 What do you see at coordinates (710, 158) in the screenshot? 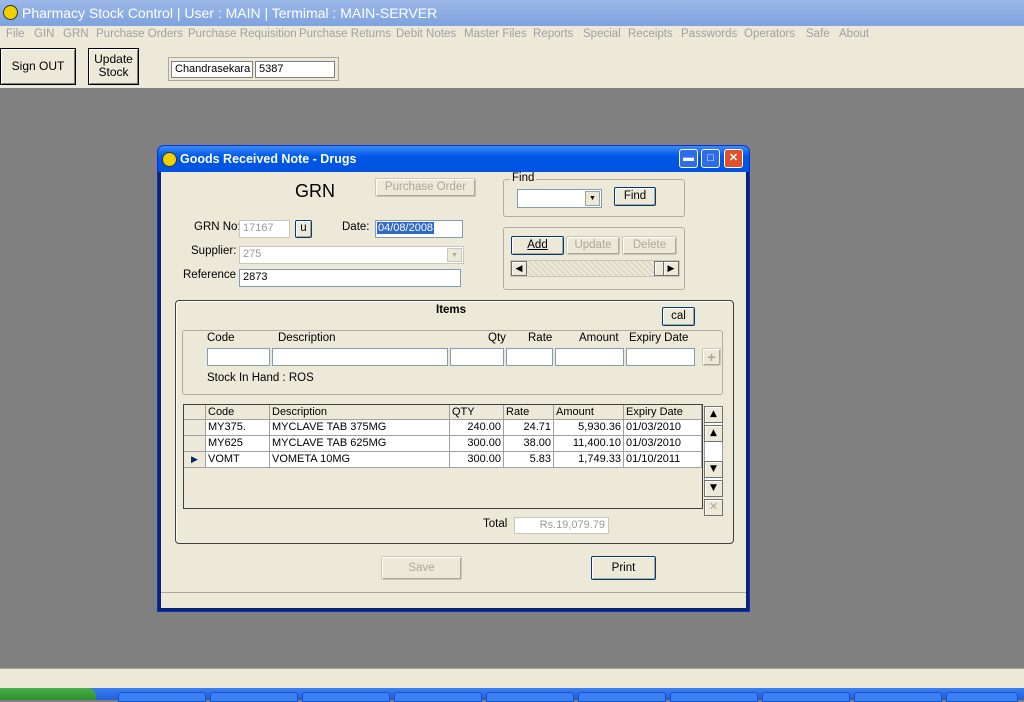
I see `maximize-icon: □` at bounding box center [710, 158].